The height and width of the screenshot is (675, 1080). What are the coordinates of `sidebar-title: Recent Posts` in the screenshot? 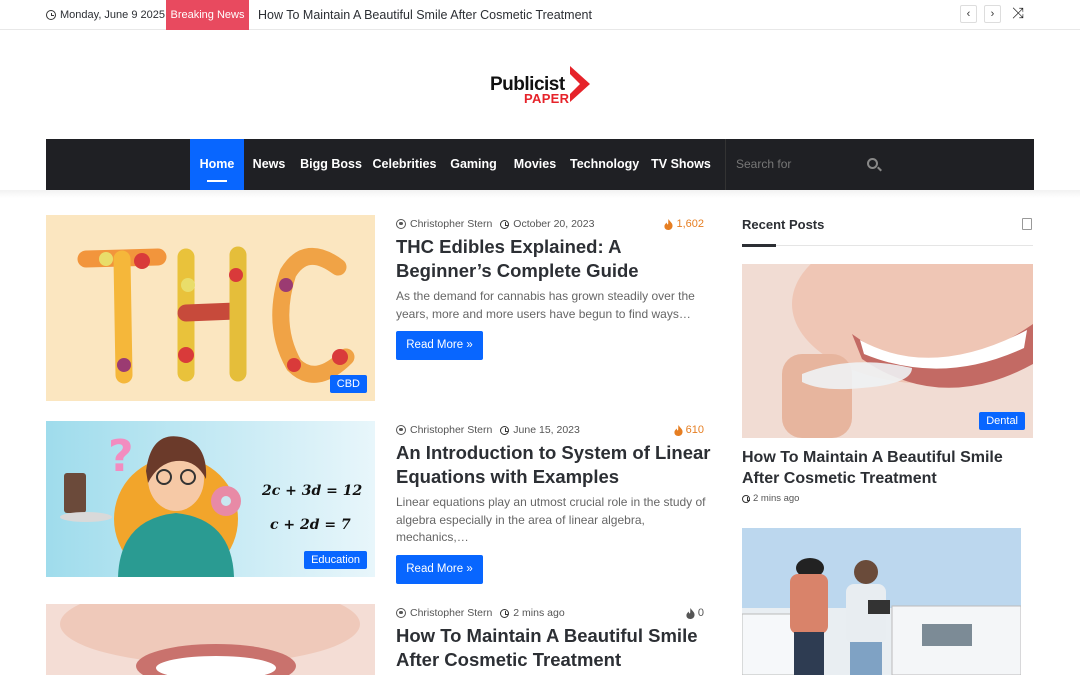 It's located at (783, 224).